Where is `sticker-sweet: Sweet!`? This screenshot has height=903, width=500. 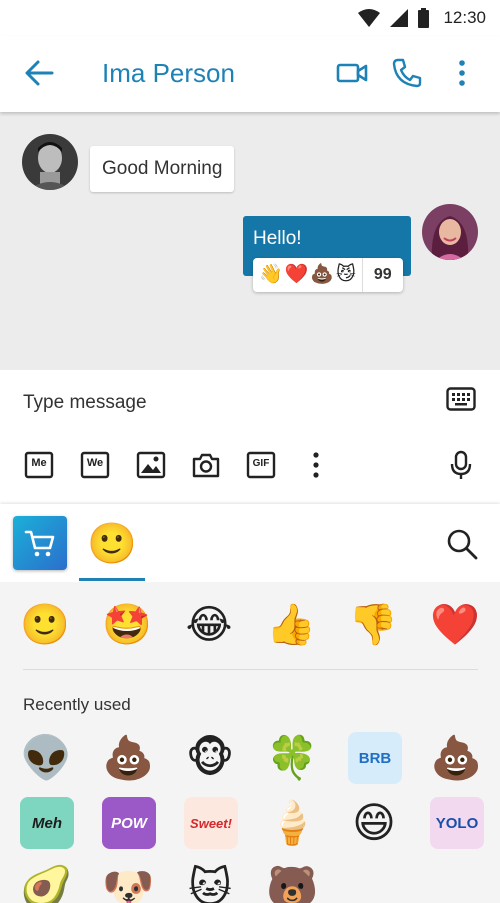
sticker-sweet: Sweet! is located at coordinates (211, 823).